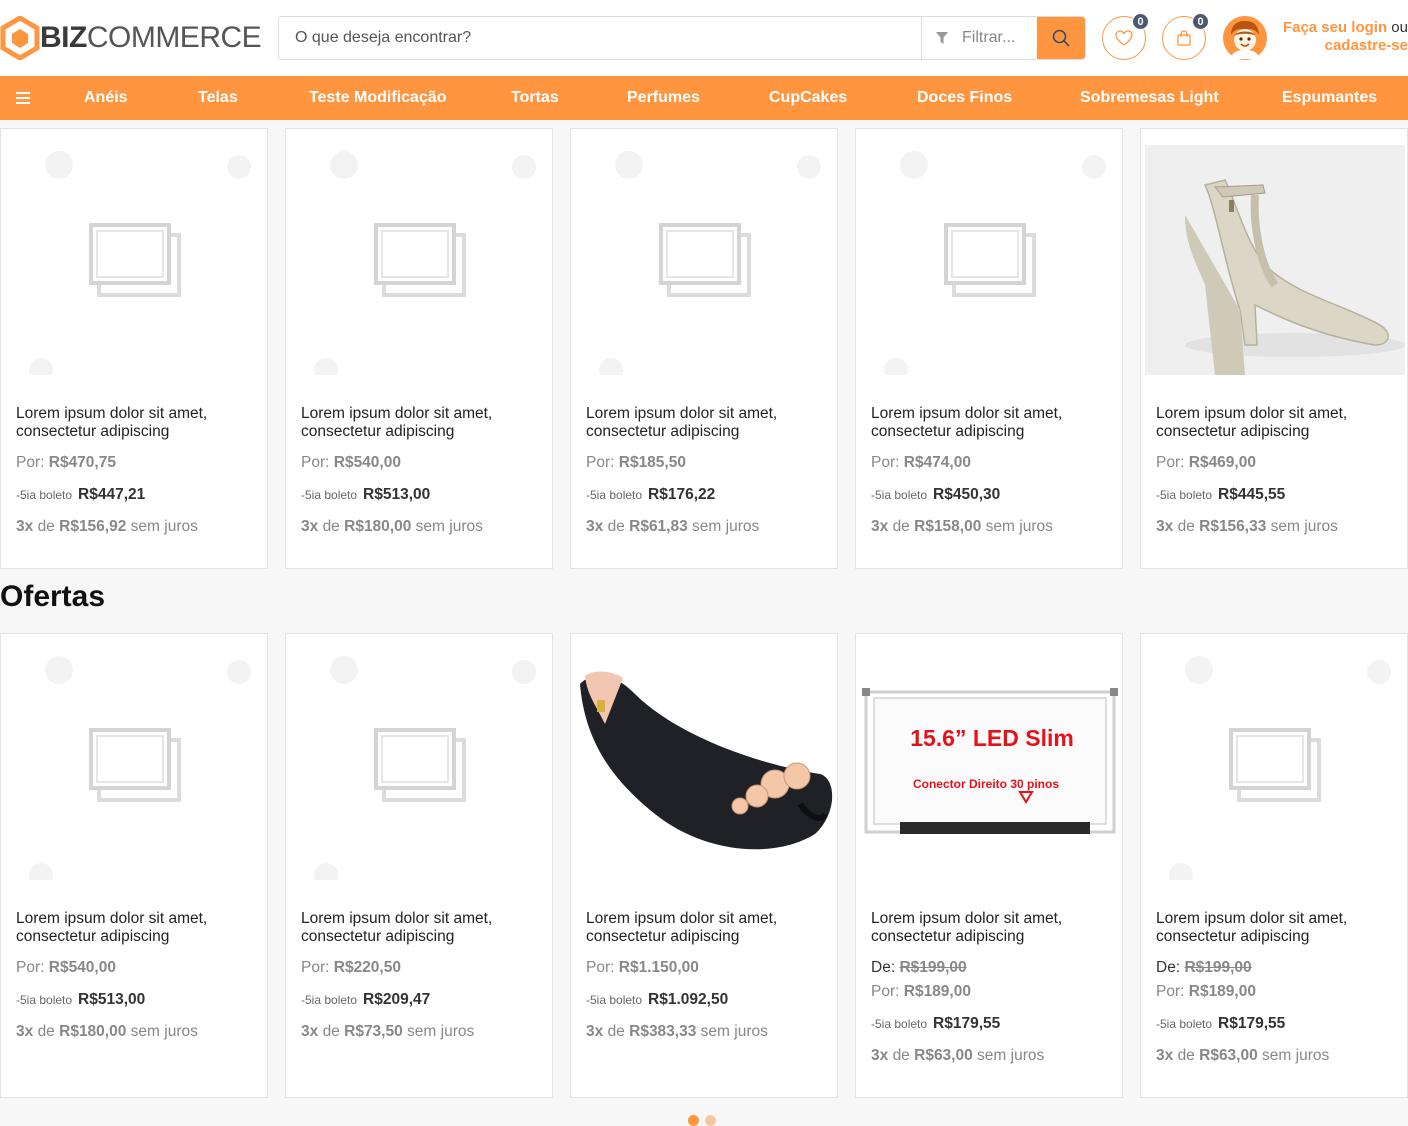  I want to click on installment-price: 3x de R$156,92 sem juros, so click(107, 526).